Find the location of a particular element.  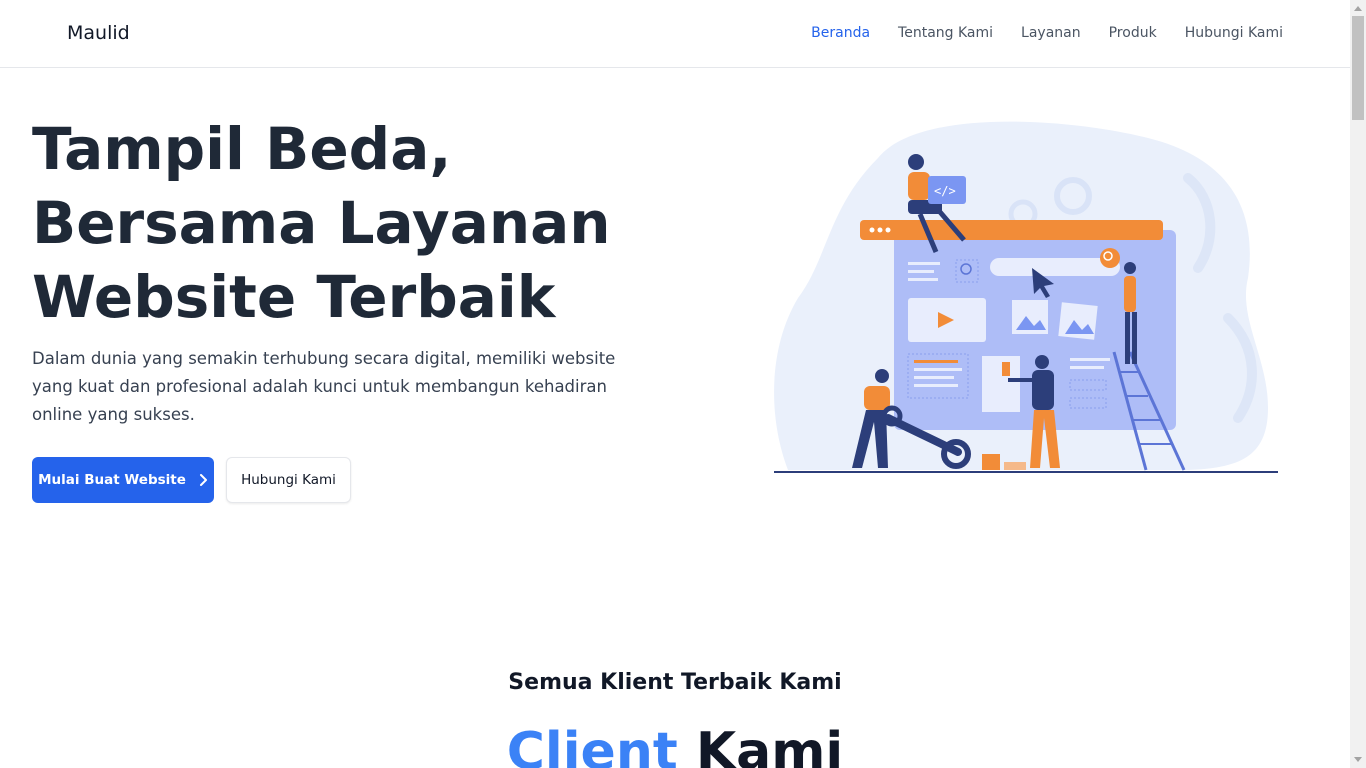

nav-item-hubungi-kami: Hubungi Kami is located at coordinates (1234, 33).